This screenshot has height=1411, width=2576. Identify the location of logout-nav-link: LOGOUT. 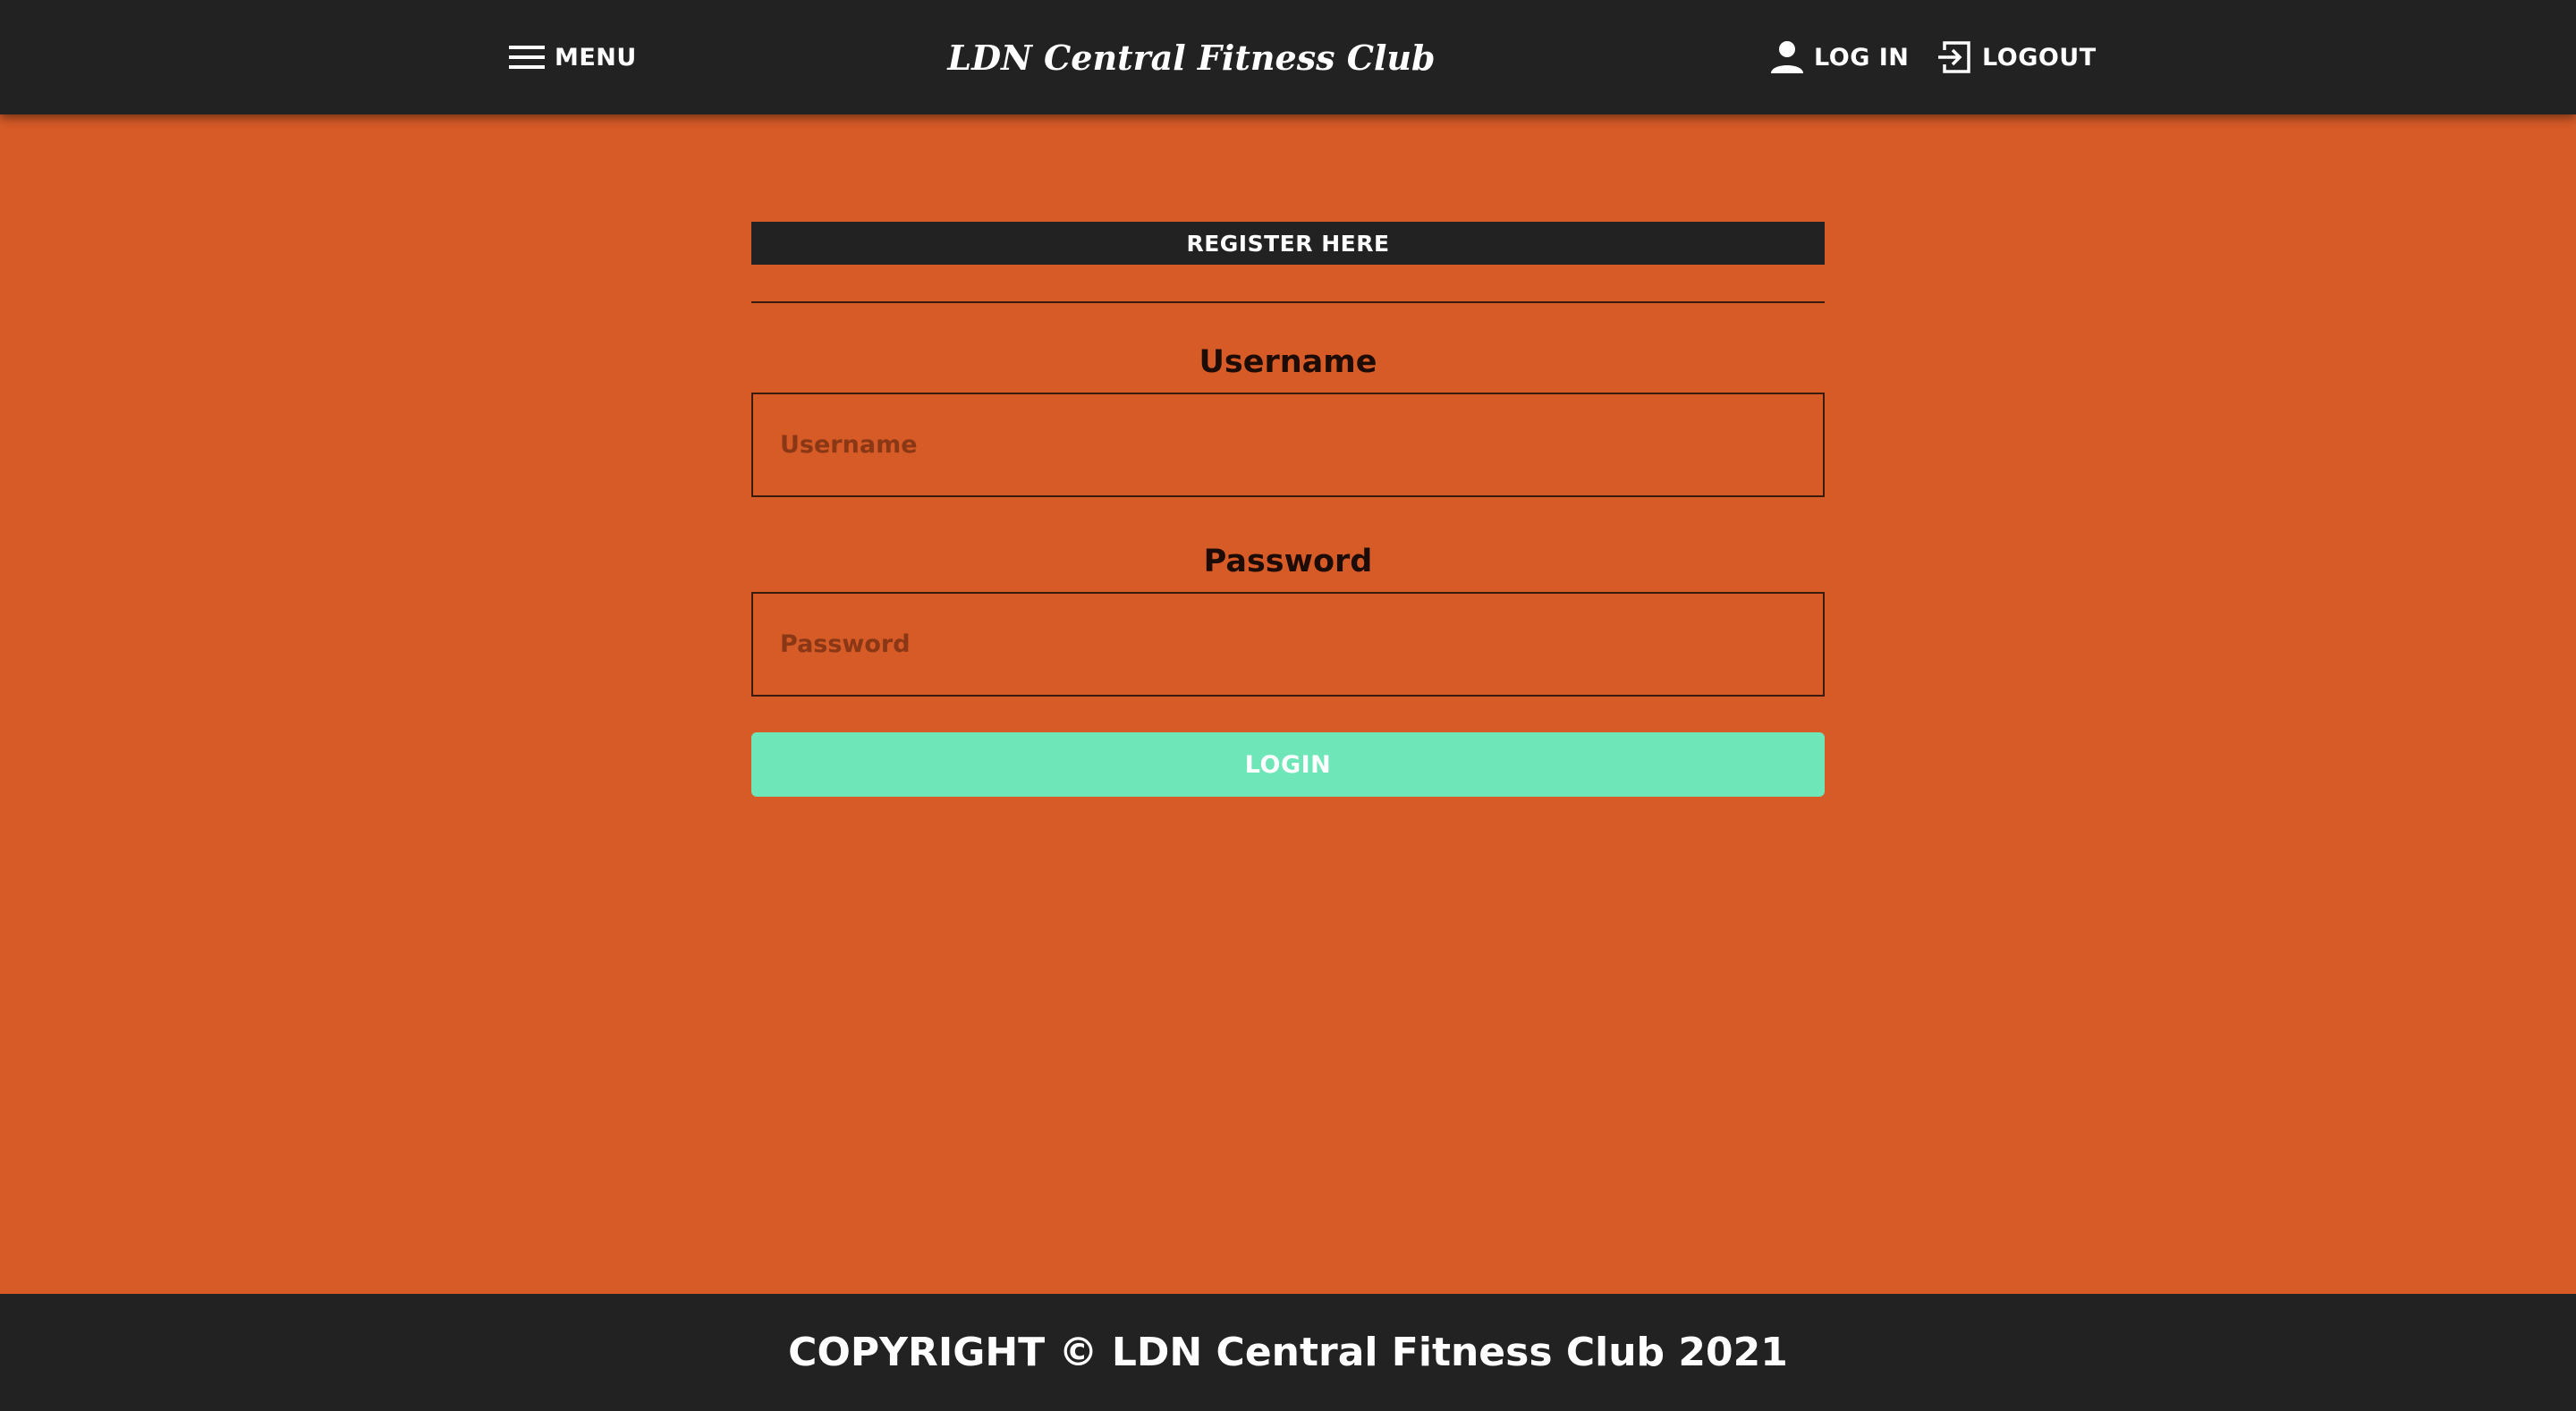
(2016, 57).